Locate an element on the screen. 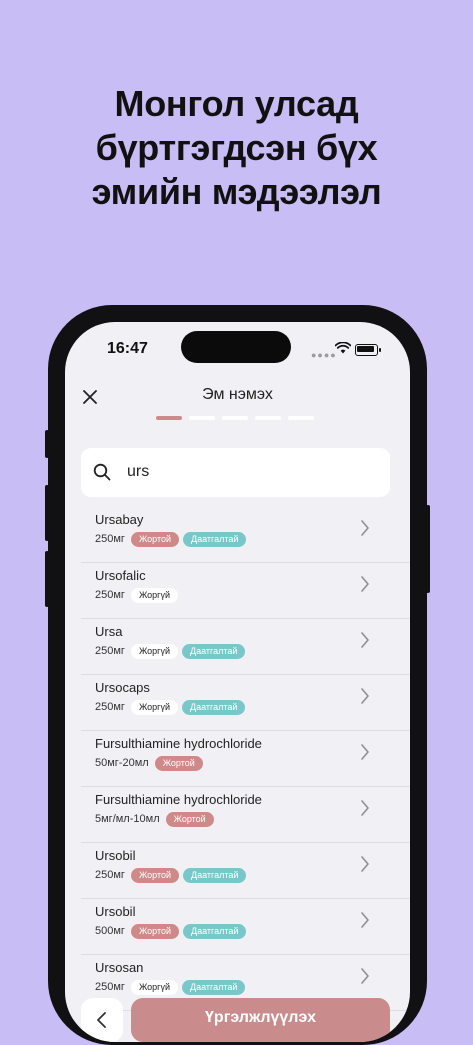  power-button is located at coordinates (428, 549).